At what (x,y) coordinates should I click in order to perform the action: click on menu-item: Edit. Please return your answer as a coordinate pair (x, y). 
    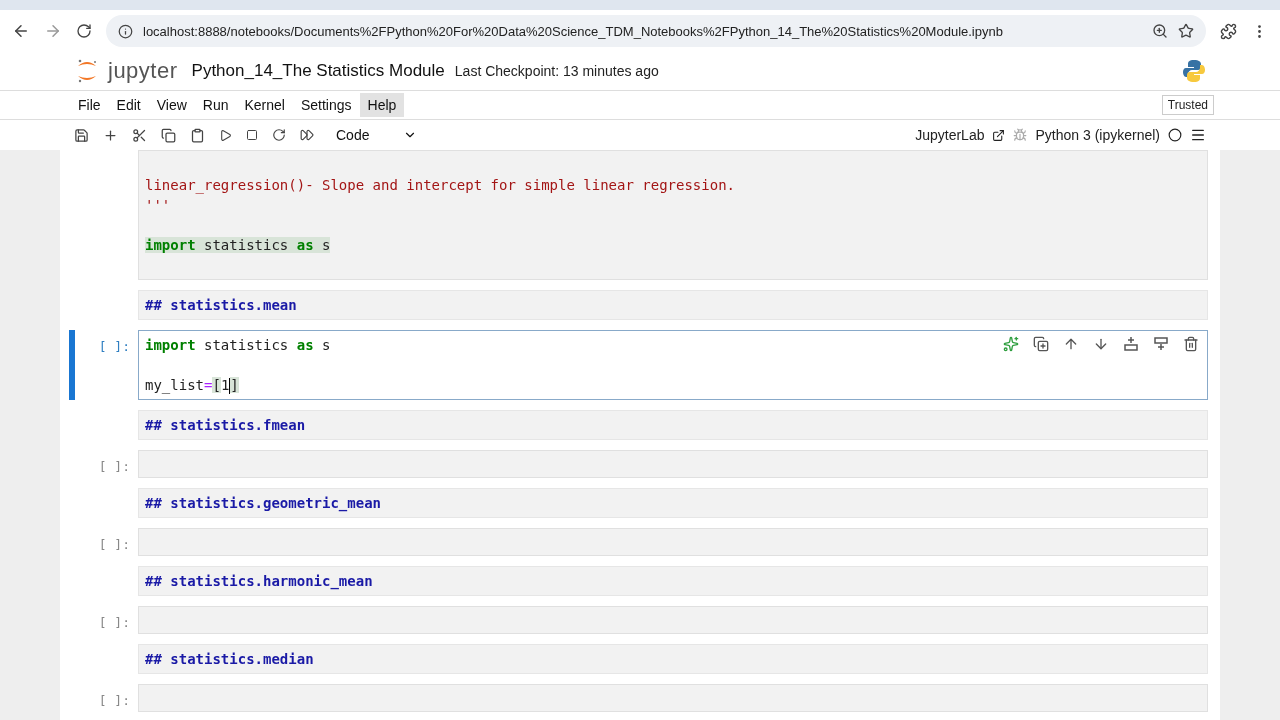
    Looking at the image, I should click on (128, 105).